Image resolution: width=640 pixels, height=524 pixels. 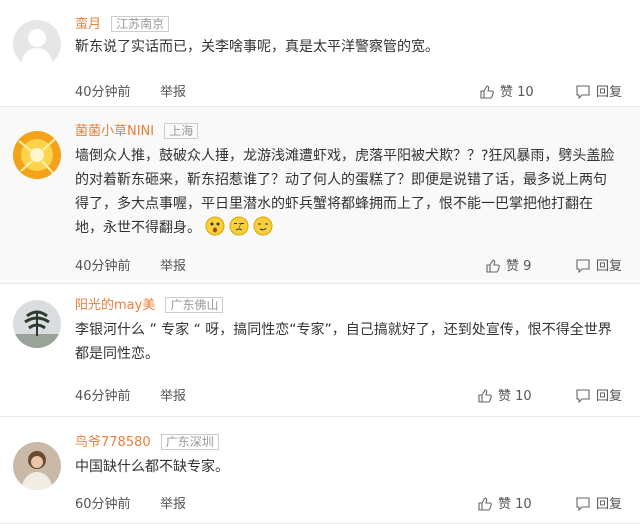 I want to click on comment-header: 阳光的may美 广东佛山, so click(x=149, y=303).